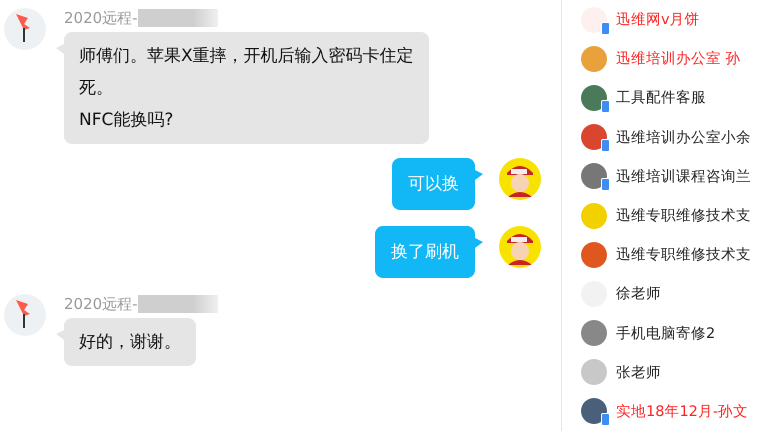 This screenshot has width=773, height=431. Describe the element at coordinates (658, 20) in the screenshot. I see `contact-name: 迅维网v月饼` at that location.